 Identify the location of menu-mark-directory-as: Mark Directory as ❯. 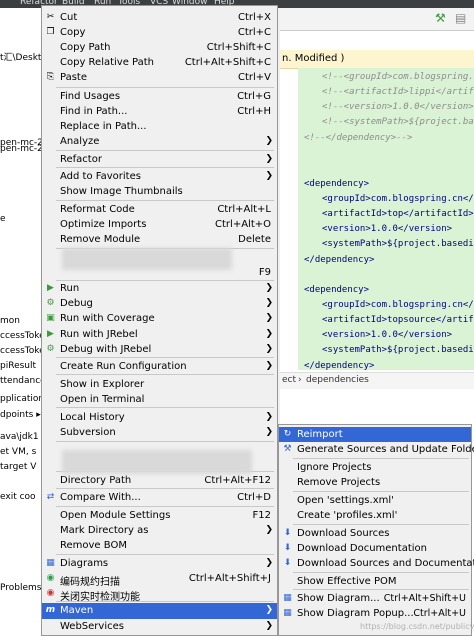
(159, 531).